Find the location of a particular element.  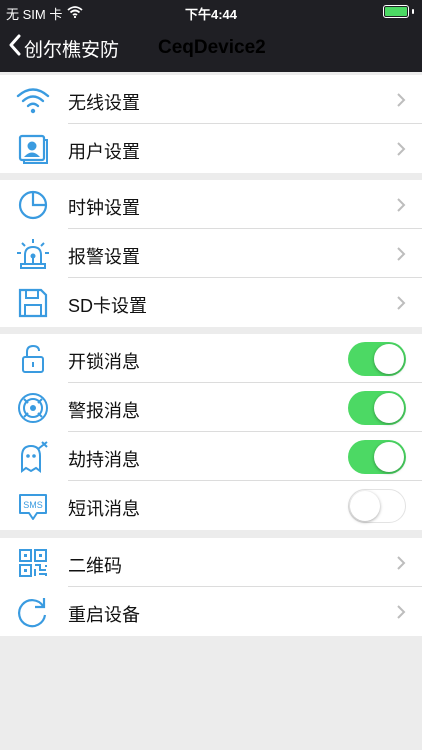

settings-group-device: 二维码 重启设备 is located at coordinates (211, 587).